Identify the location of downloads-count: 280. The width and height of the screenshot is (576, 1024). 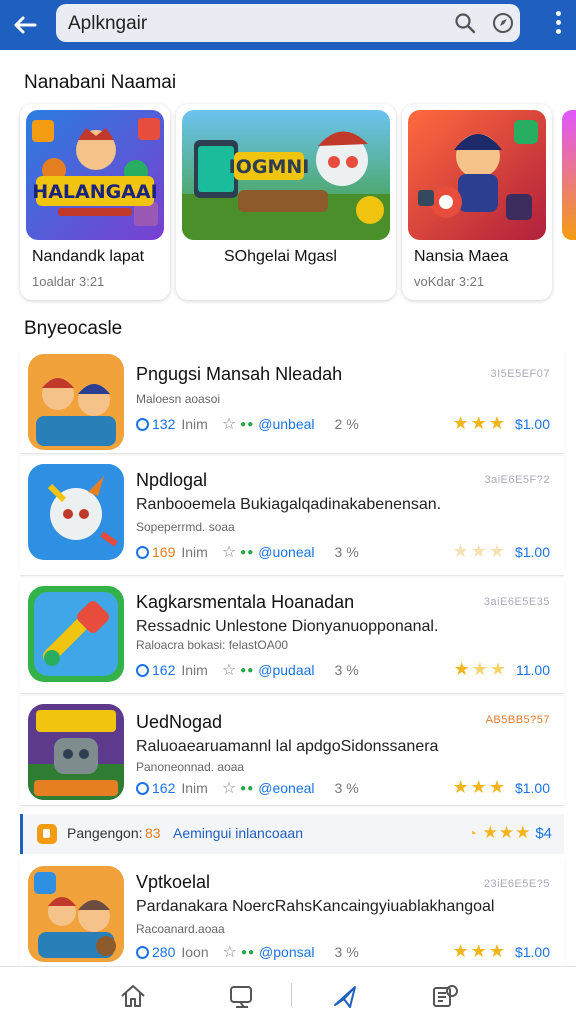
(164, 952).